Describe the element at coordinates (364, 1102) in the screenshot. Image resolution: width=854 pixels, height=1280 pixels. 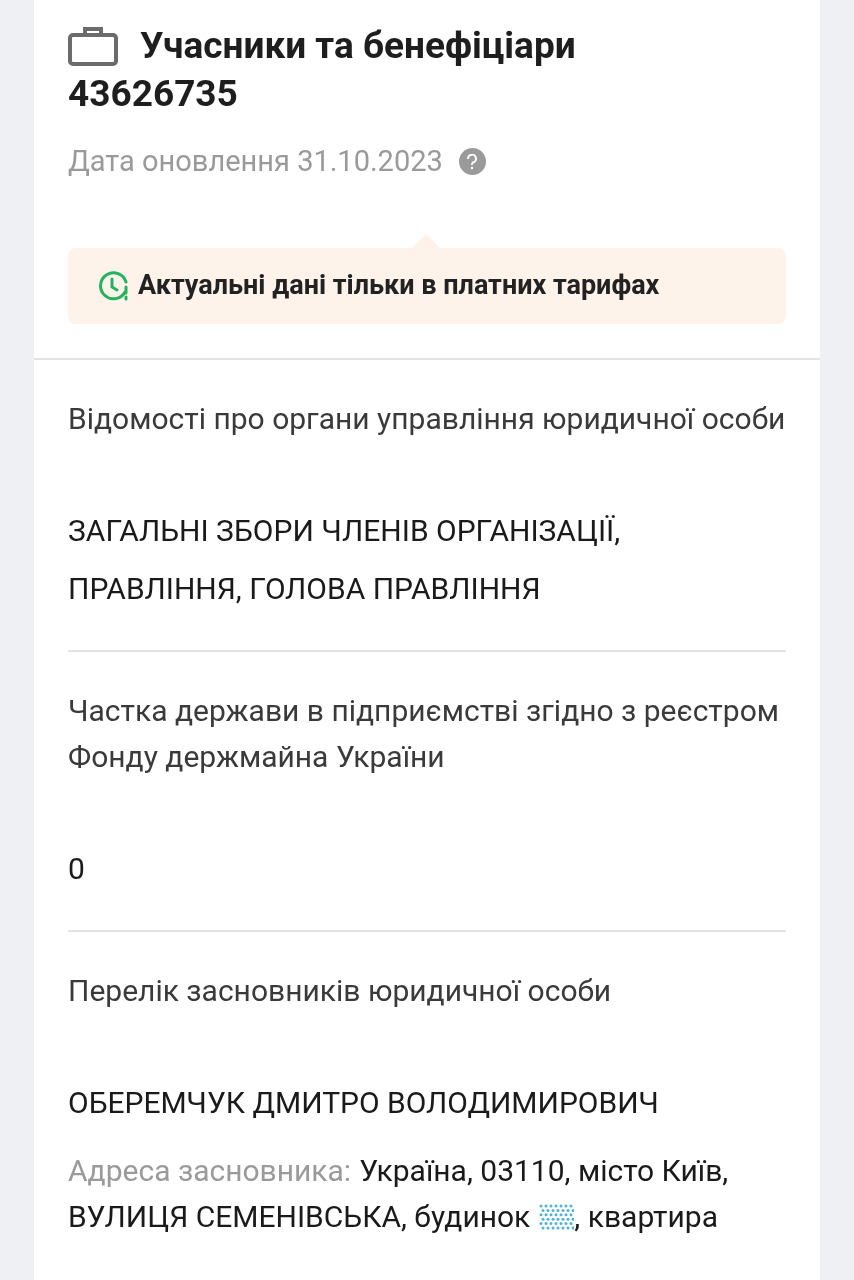
I see `field-value: ОБЕРЕМЧУК ДМИТРО ВОЛОДИМИРОВИЧ` at that location.